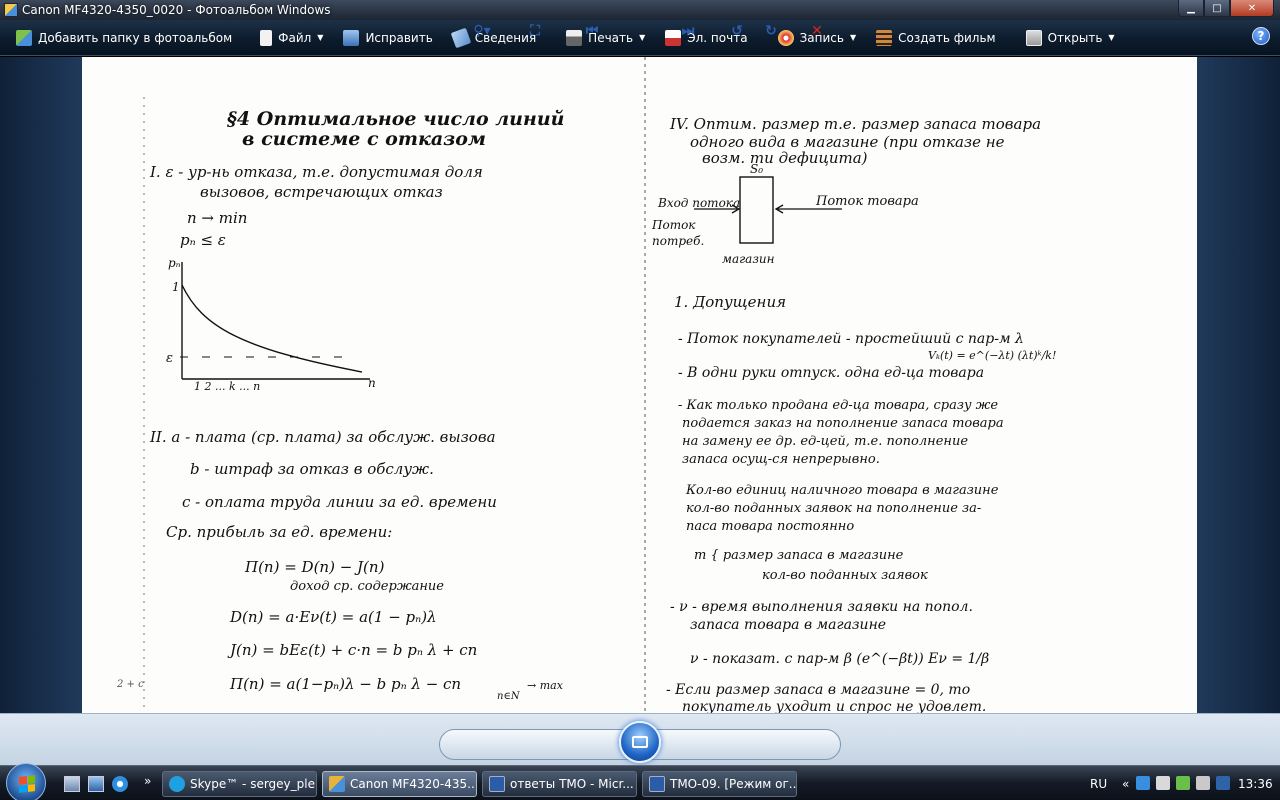 The width and height of the screenshot is (1280, 800). I want to click on left-formula-3: J(n) = bEε(t) + c·n = b pₙ λ + cn, so click(352, 650).